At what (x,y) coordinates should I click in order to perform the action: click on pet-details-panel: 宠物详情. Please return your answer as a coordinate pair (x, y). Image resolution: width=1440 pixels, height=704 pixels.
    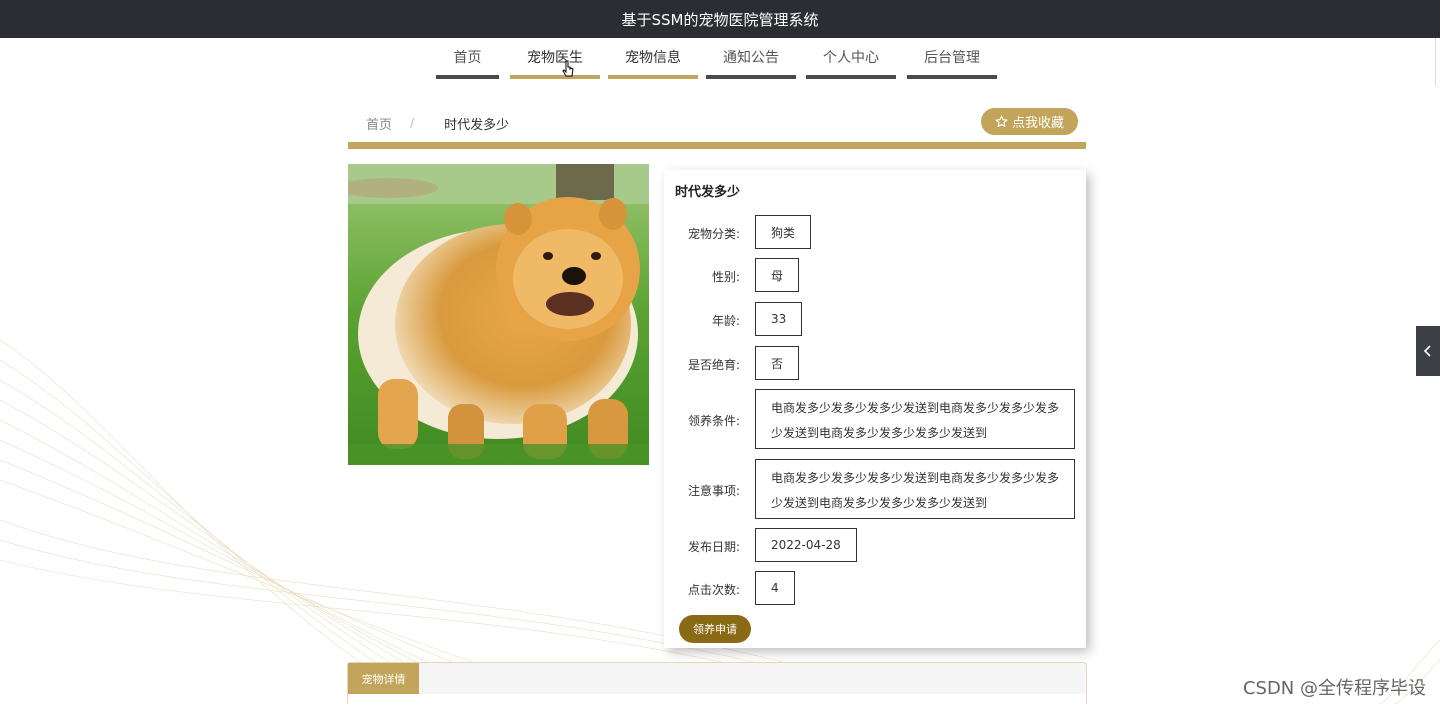
    Looking at the image, I should click on (717, 683).